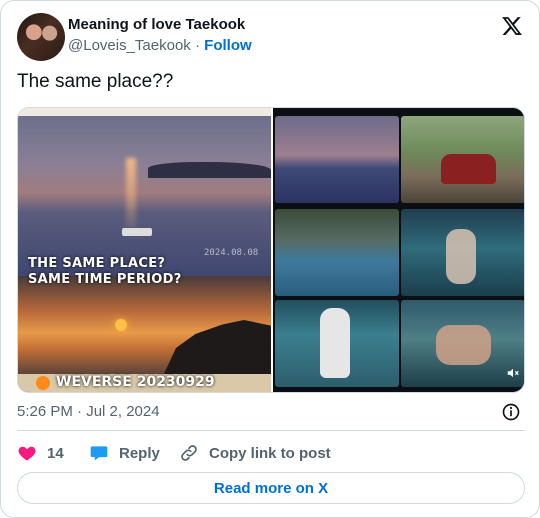 The width and height of the screenshot is (540, 518). Describe the element at coordinates (40, 453) in the screenshot. I see `like-button: 14` at that location.